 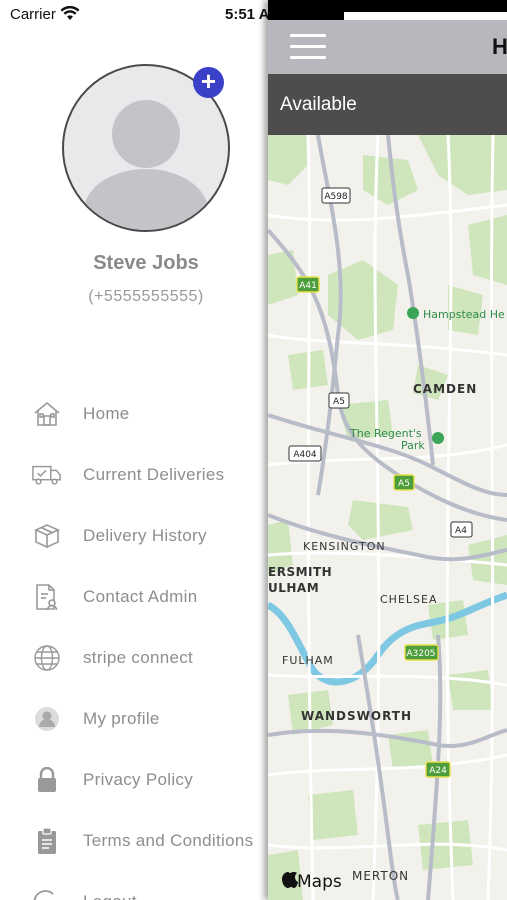 I want to click on map-label-a4: A4, so click(x=461, y=531).